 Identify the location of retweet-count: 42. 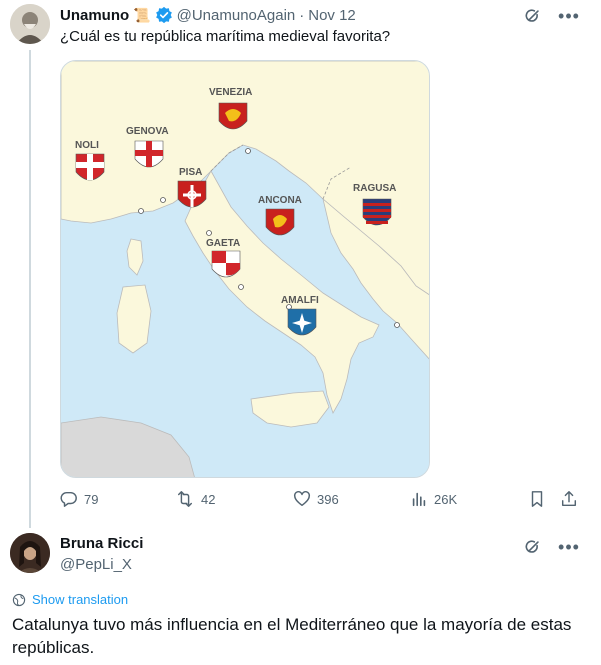
(208, 499).